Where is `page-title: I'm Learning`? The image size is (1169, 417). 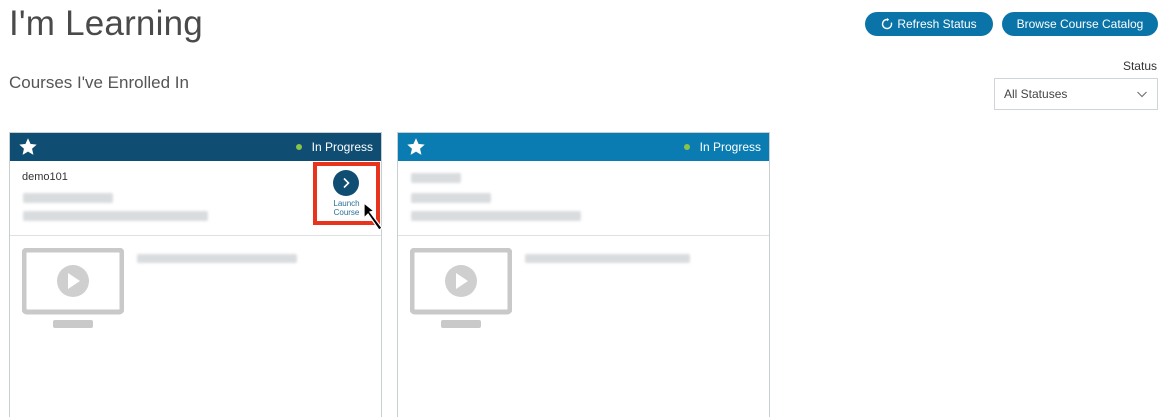 page-title: I'm Learning is located at coordinates (106, 23).